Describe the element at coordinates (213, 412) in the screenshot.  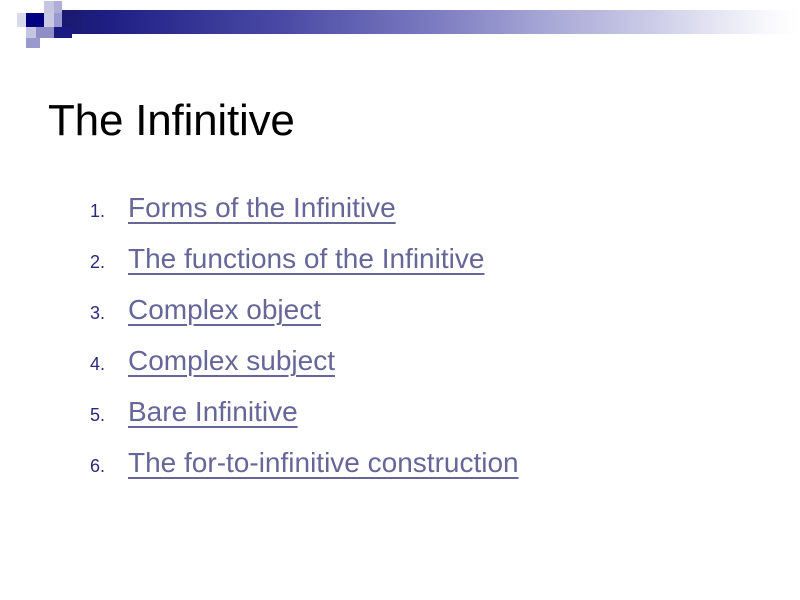
I see `list-item-link: Bare Infinitive` at that location.